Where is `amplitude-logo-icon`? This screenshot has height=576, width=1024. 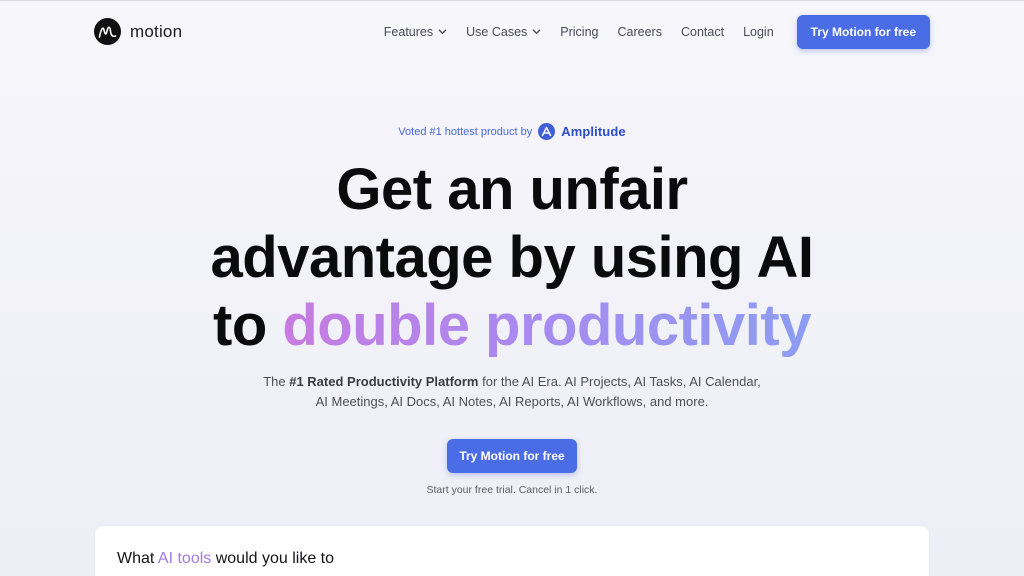
amplitude-logo-icon is located at coordinates (547, 131).